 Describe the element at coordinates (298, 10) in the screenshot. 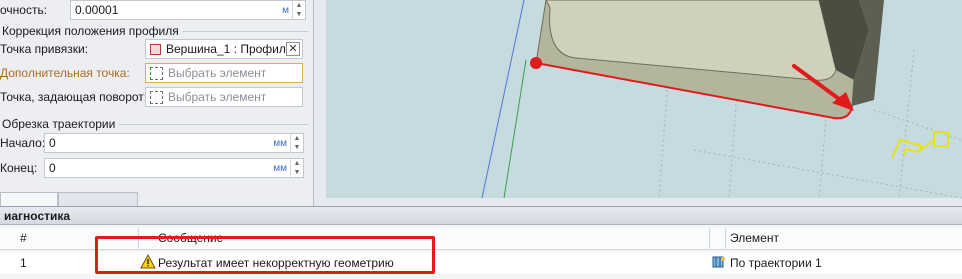

I see `accuracy-spinner: ▲ ▼` at that location.